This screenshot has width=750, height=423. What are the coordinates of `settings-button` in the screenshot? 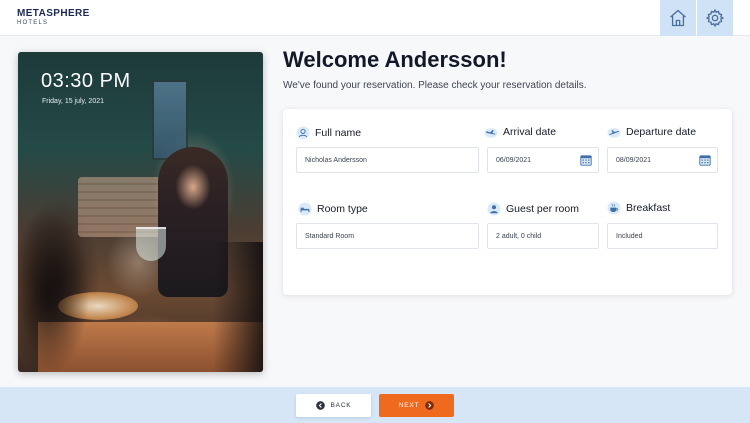 It's located at (715, 18).